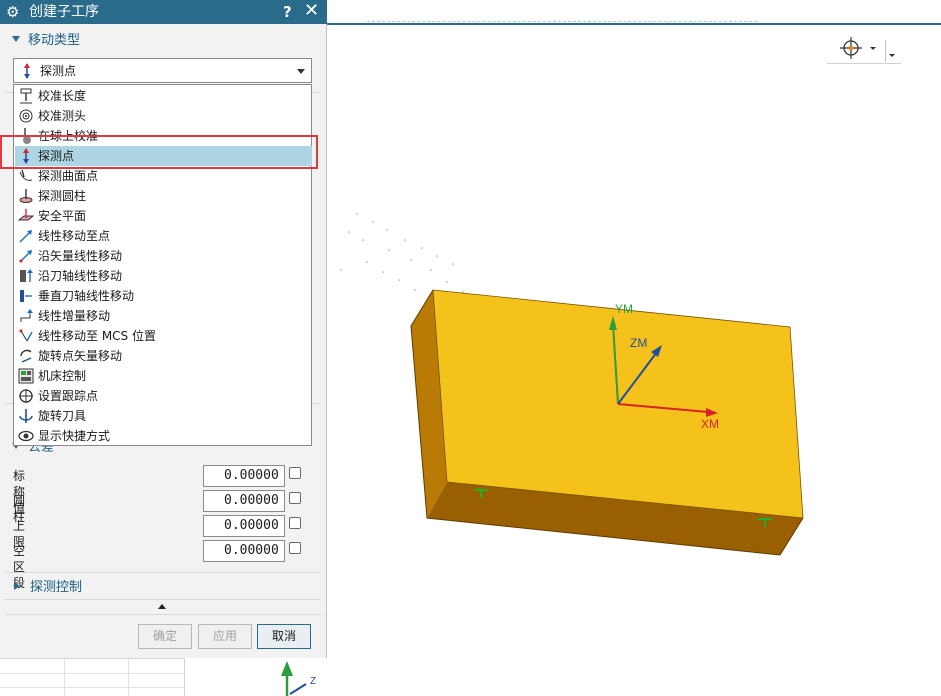 The width and height of the screenshot is (941, 696). I want to click on dropdown-item: 旋转点矢量移动, so click(163, 356).